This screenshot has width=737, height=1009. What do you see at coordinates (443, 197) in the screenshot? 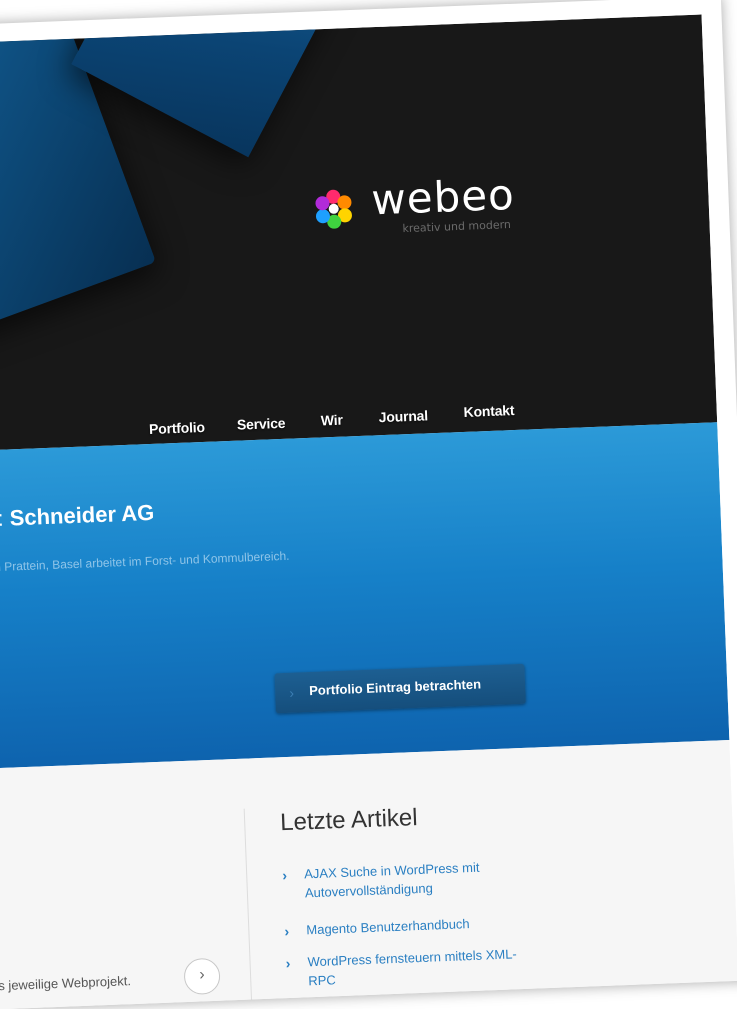
I see `logo-wordmark: webeo` at bounding box center [443, 197].